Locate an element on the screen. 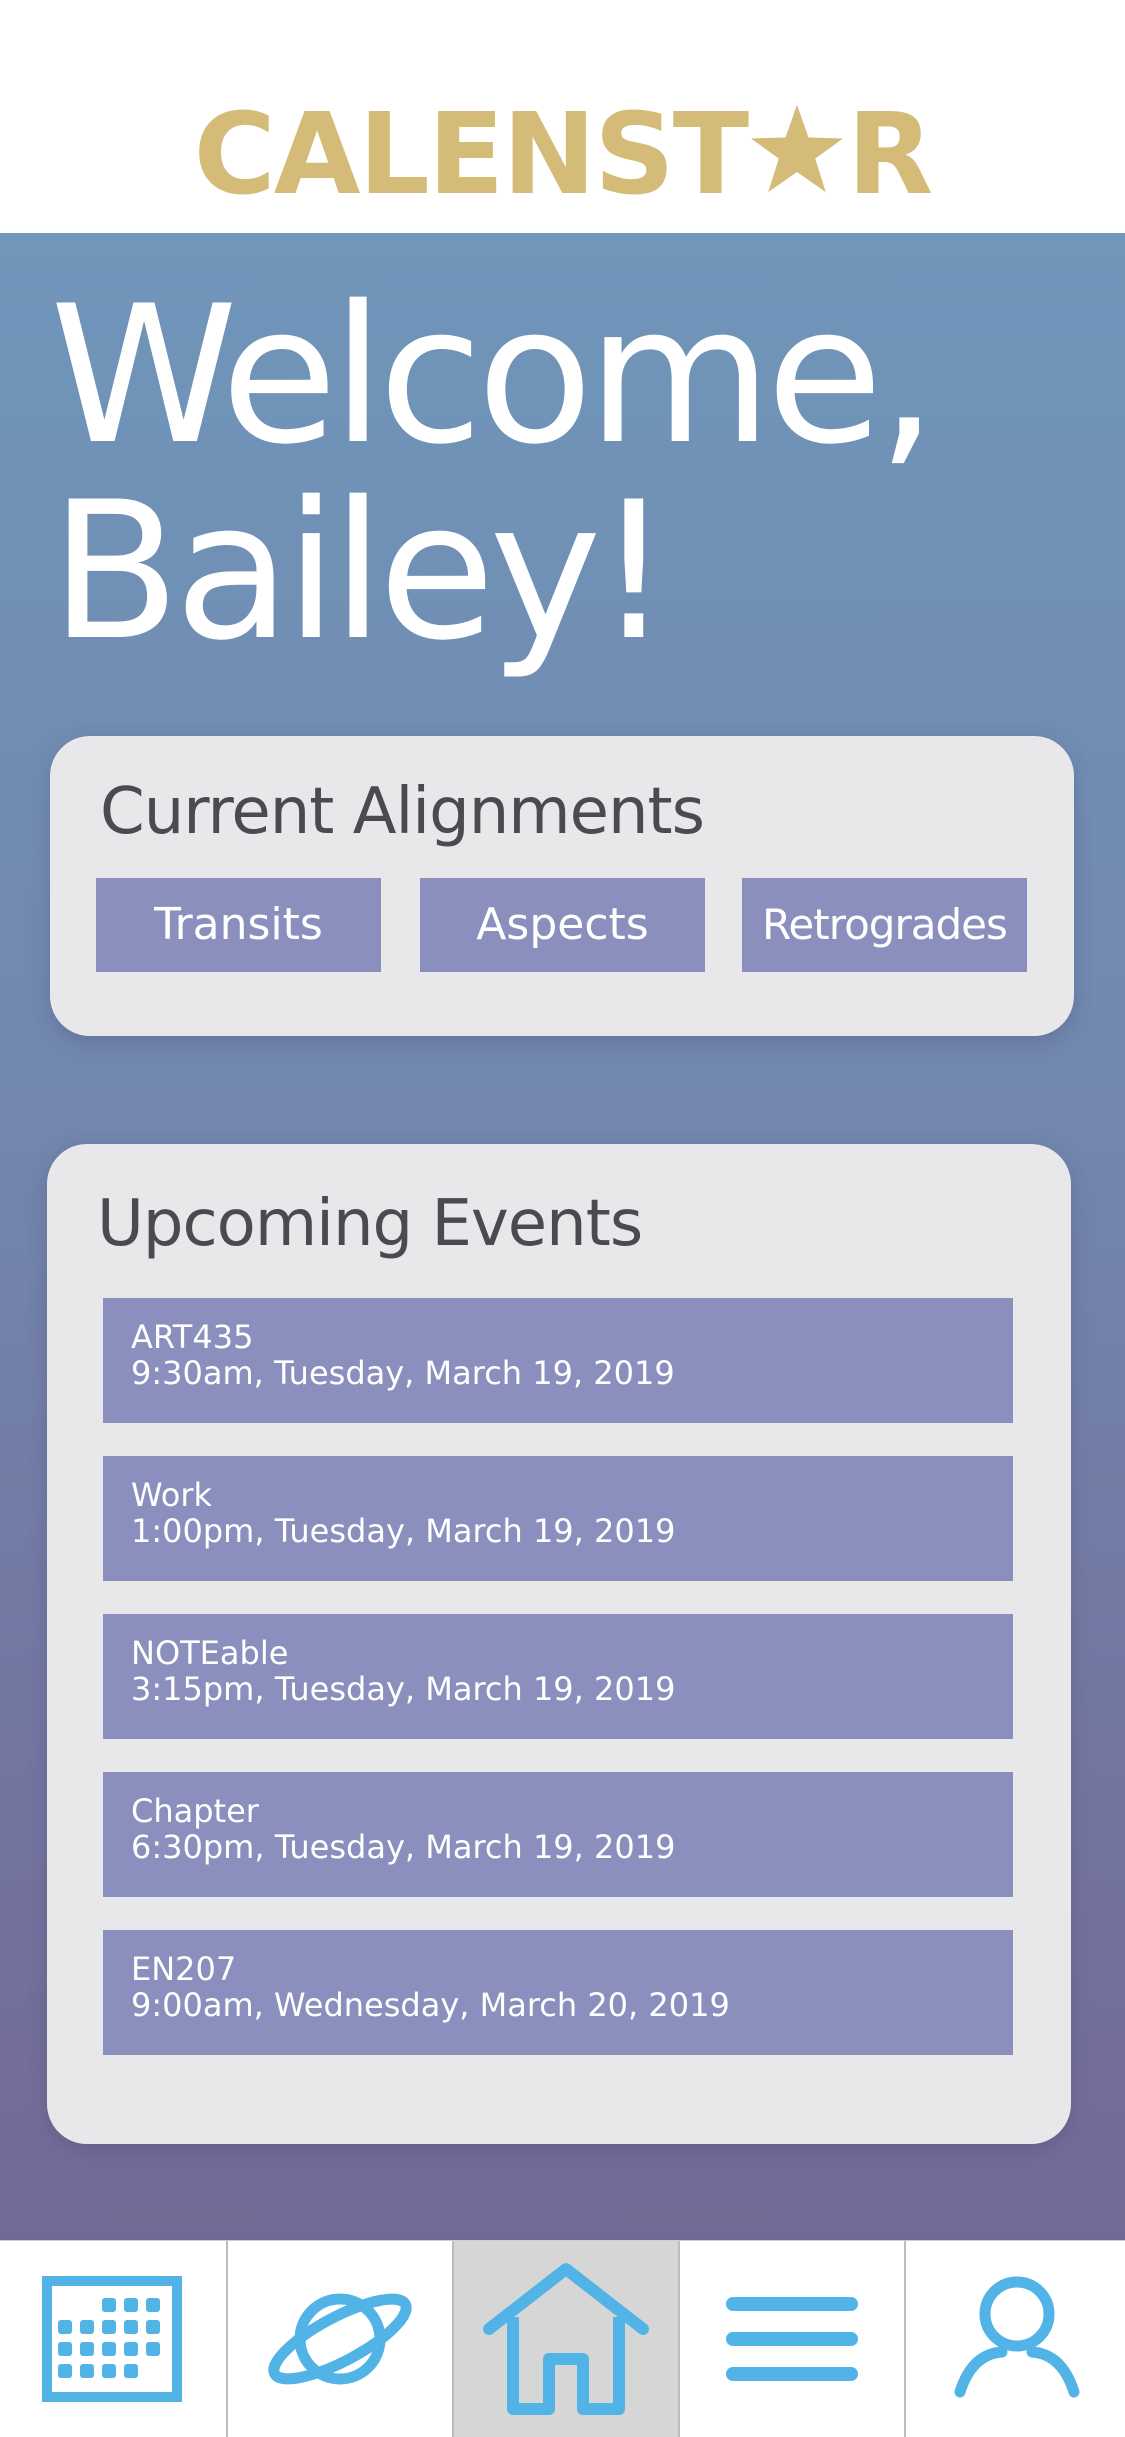 The height and width of the screenshot is (2437, 1125). event-name: EN207 is located at coordinates (184, 1969).